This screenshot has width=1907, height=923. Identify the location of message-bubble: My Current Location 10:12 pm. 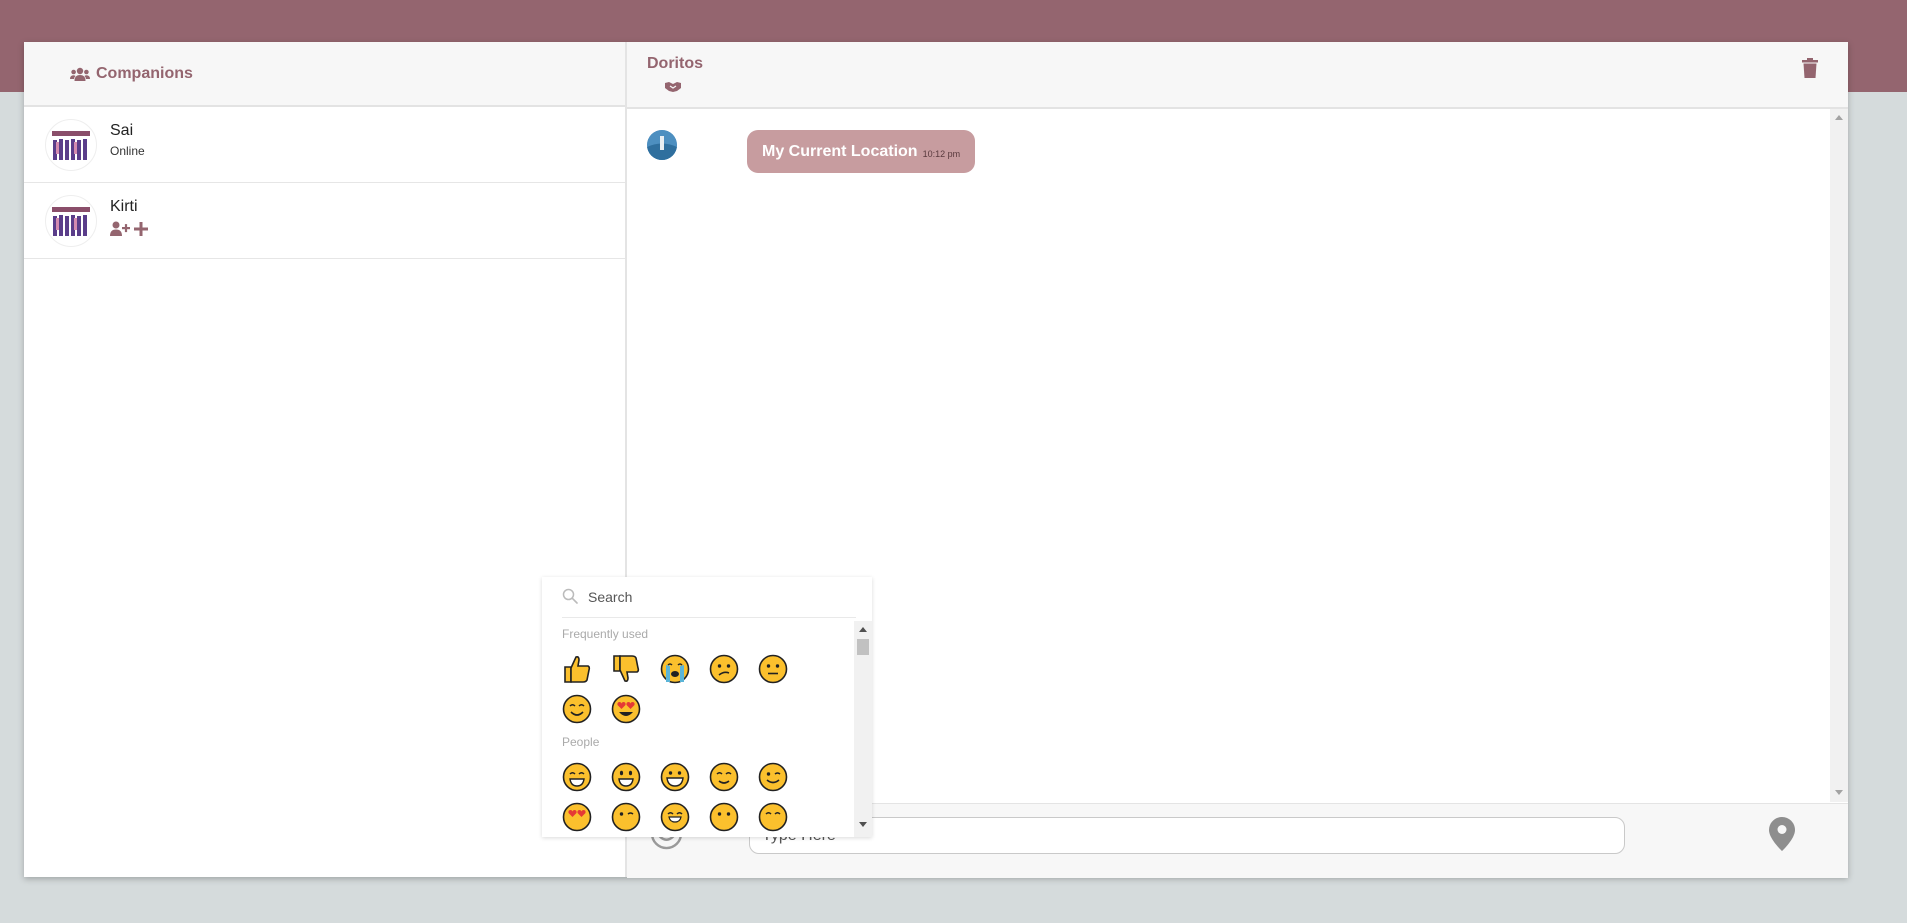
(861, 151).